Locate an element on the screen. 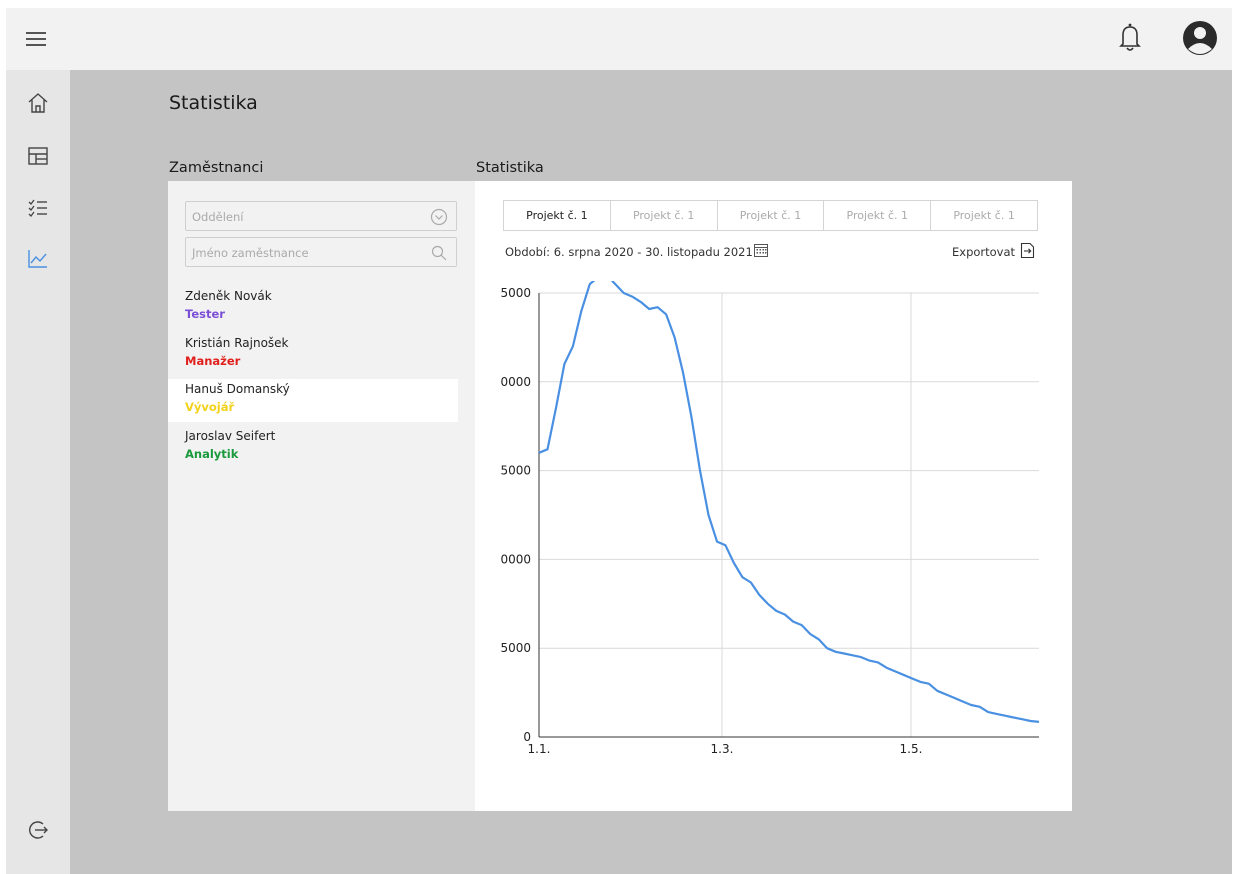 This screenshot has width=1238, height=874. line-chart-icon is located at coordinates (38, 258).